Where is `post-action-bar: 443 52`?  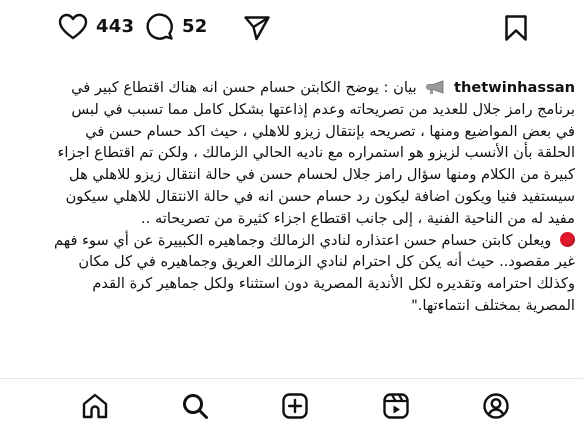 post-action-bar: 443 52 is located at coordinates (291, 28).